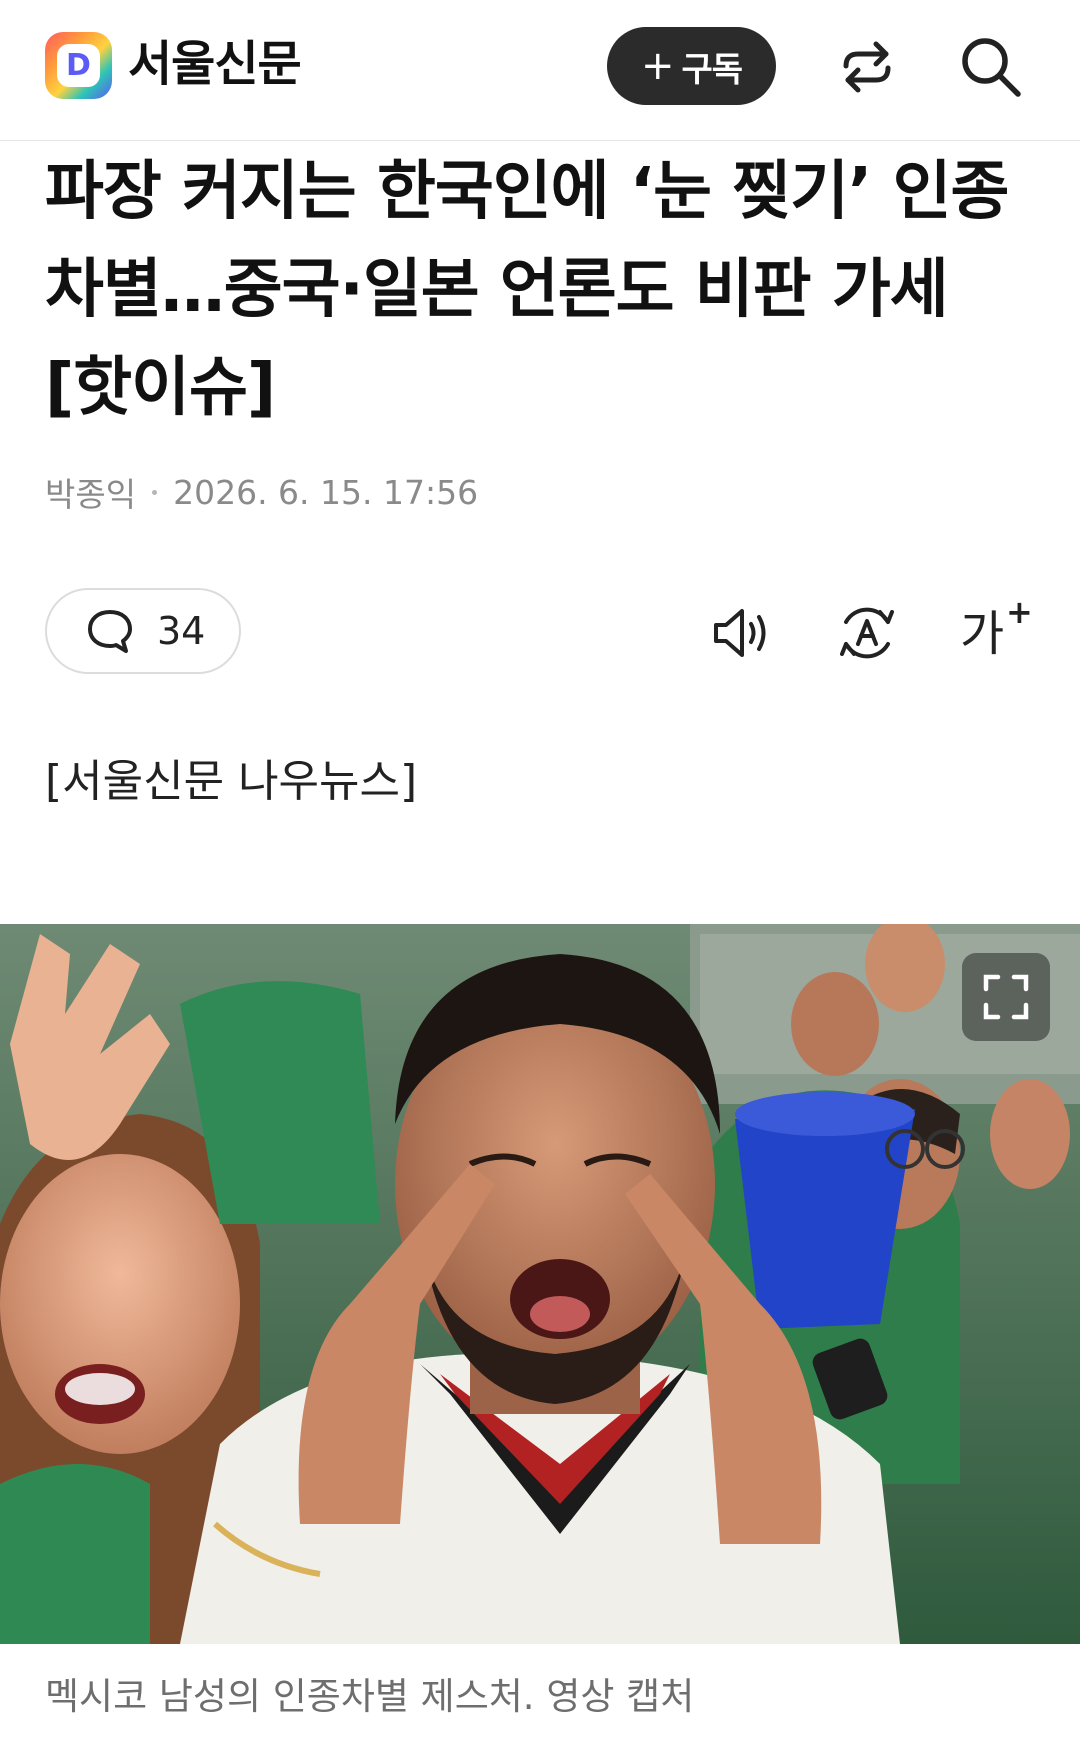 This screenshot has width=1080, height=1749. Describe the element at coordinates (155, 492) in the screenshot. I see `separator-dot` at that location.